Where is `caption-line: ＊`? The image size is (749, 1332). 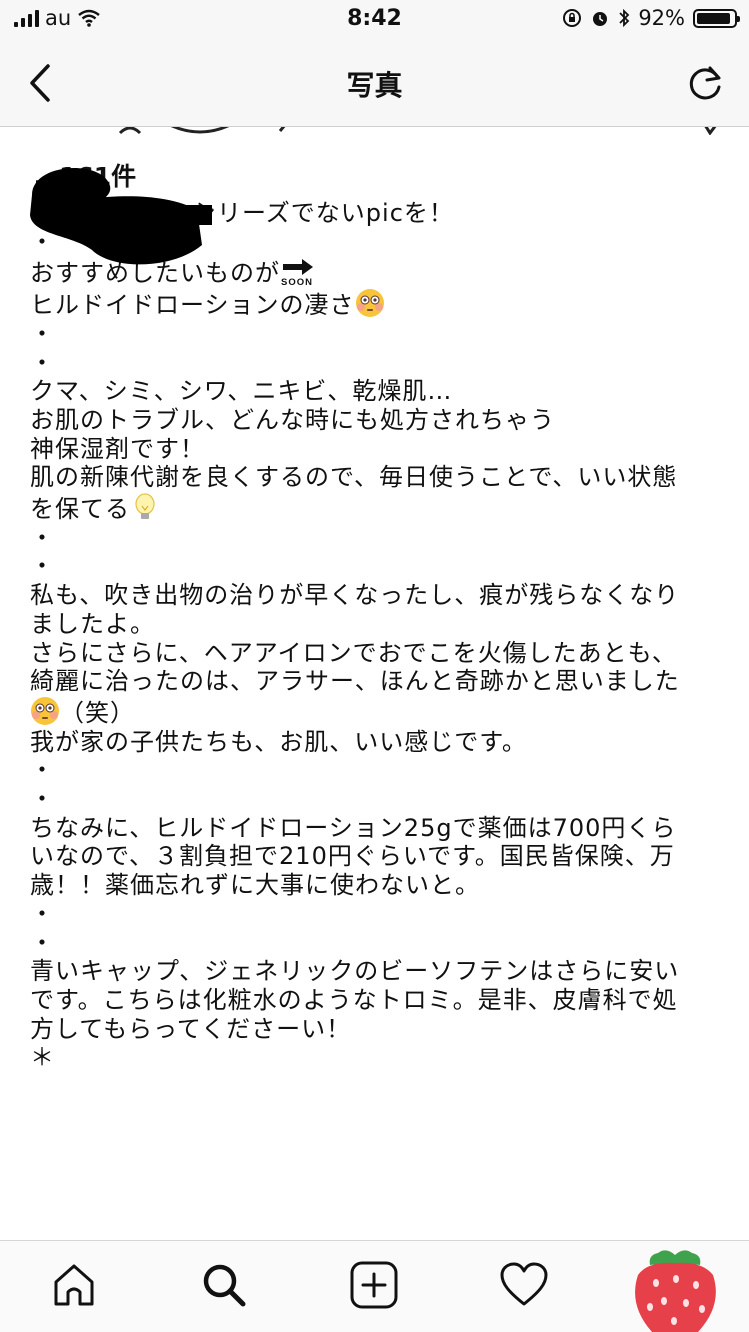
caption-line: ＊ is located at coordinates (42, 1057).